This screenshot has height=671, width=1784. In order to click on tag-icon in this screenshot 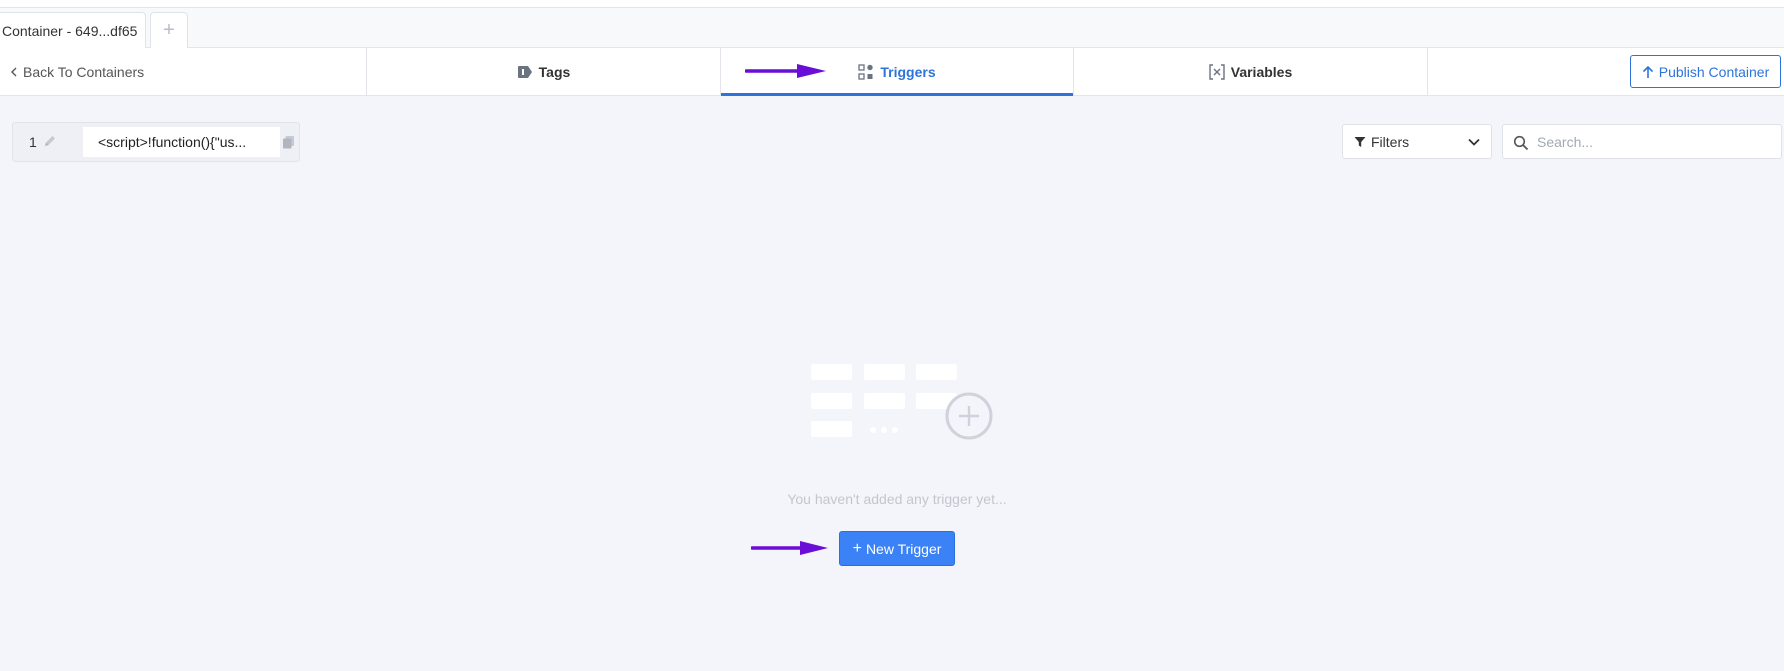, I will do `click(525, 72)`.